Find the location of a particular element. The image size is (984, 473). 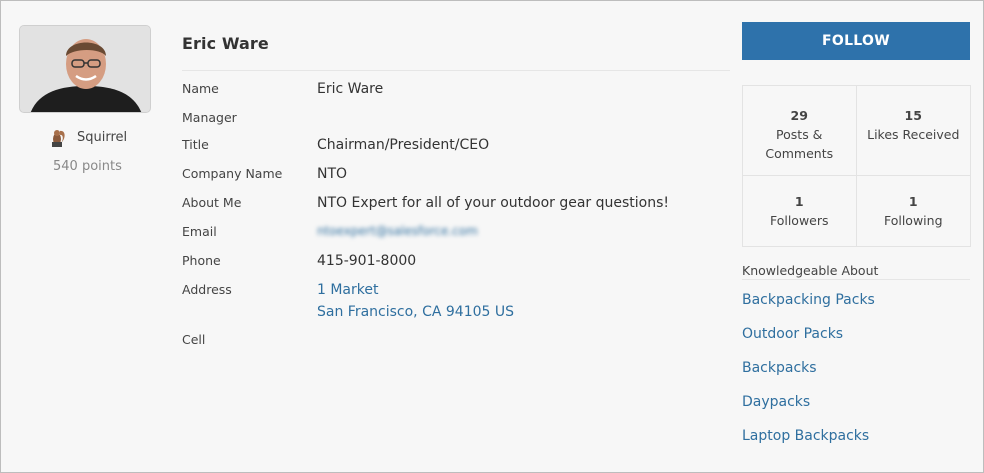

stat-label: Following is located at coordinates (913, 220).